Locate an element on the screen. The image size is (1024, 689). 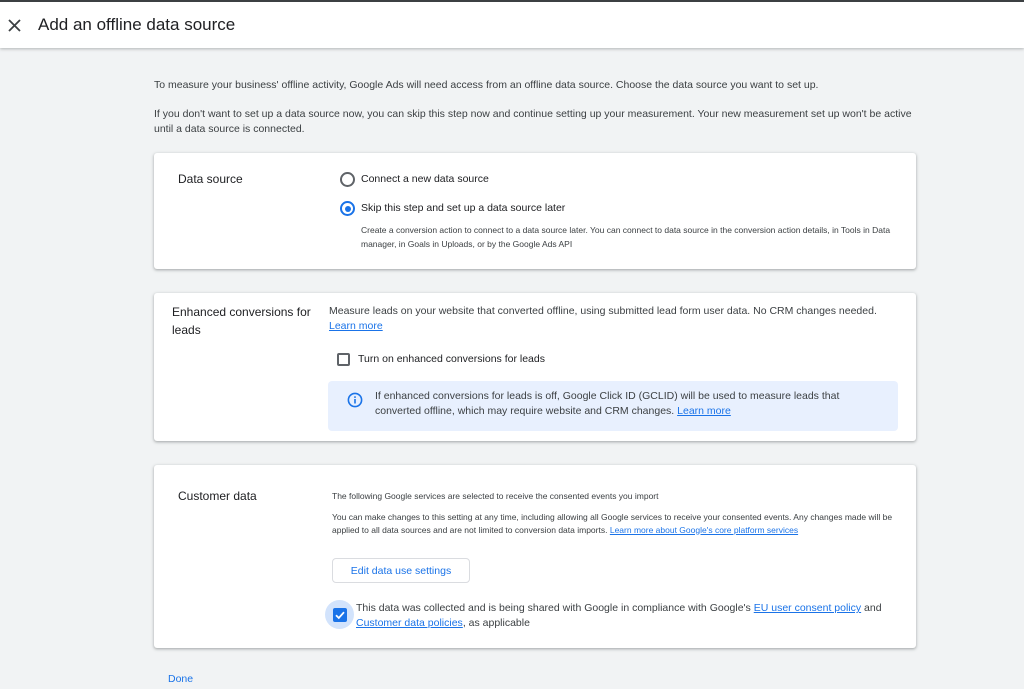
enhanced-checkbox-label: Turn on enhanced conversions for leads is located at coordinates (451, 359).